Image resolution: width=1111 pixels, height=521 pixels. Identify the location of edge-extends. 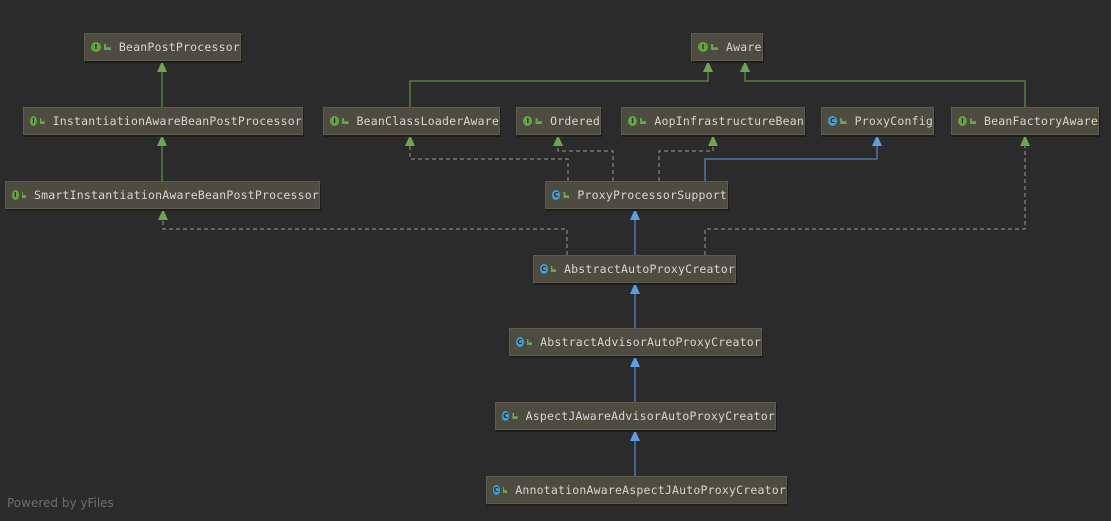
(791, 163).